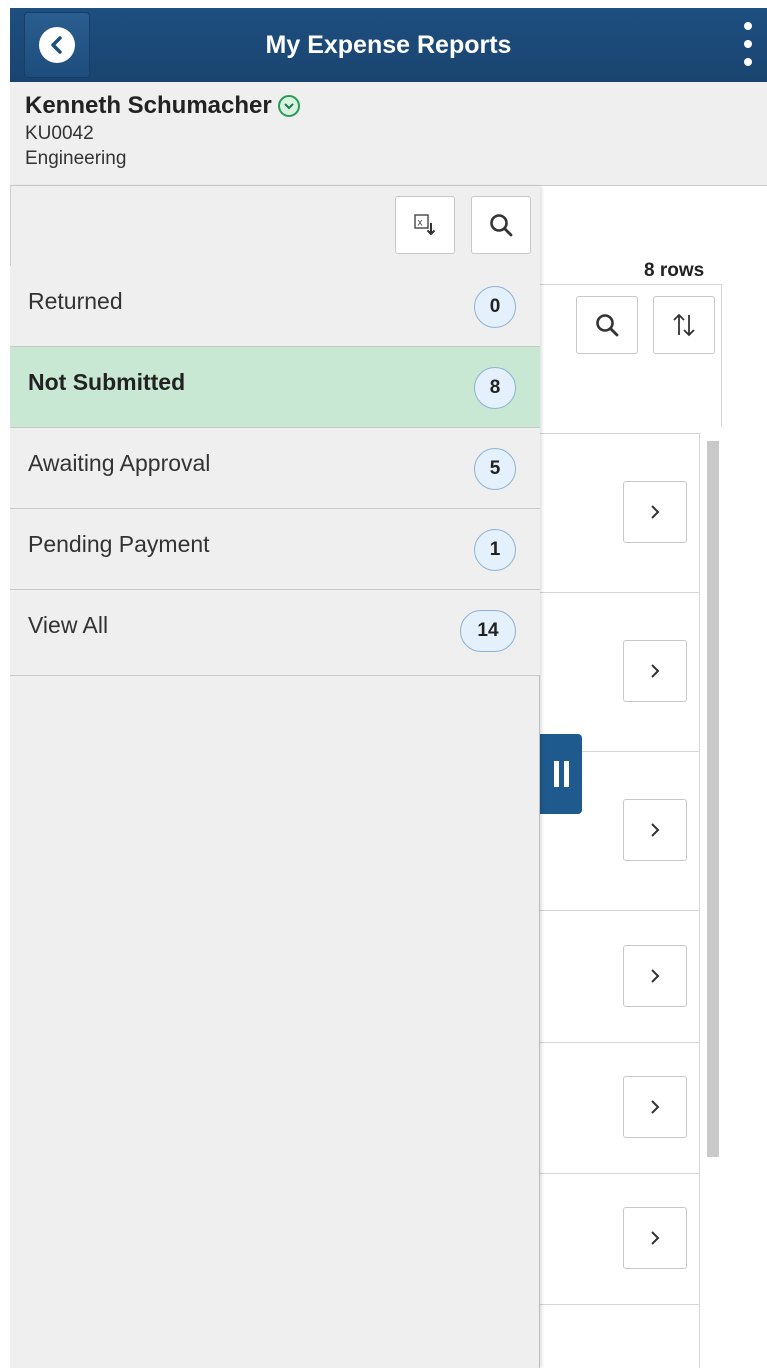  Describe the element at coordinates (275, 549) in the screenshot. I see `filter-item-pending-payment: Pending Payment 1` at that location.